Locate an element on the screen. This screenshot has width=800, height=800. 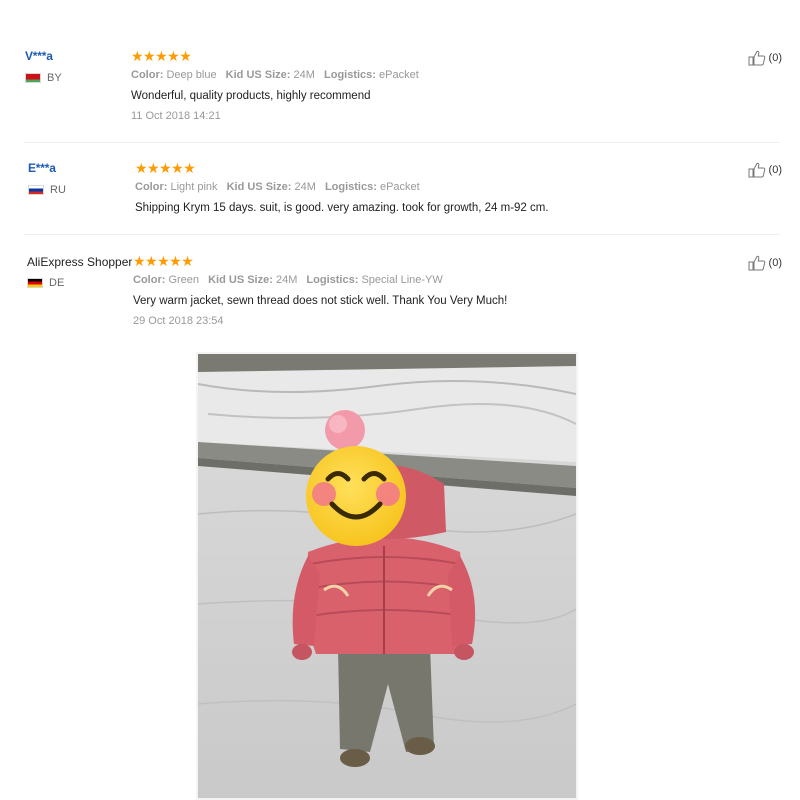
country-code: DE is located at coordinates (57, 283).